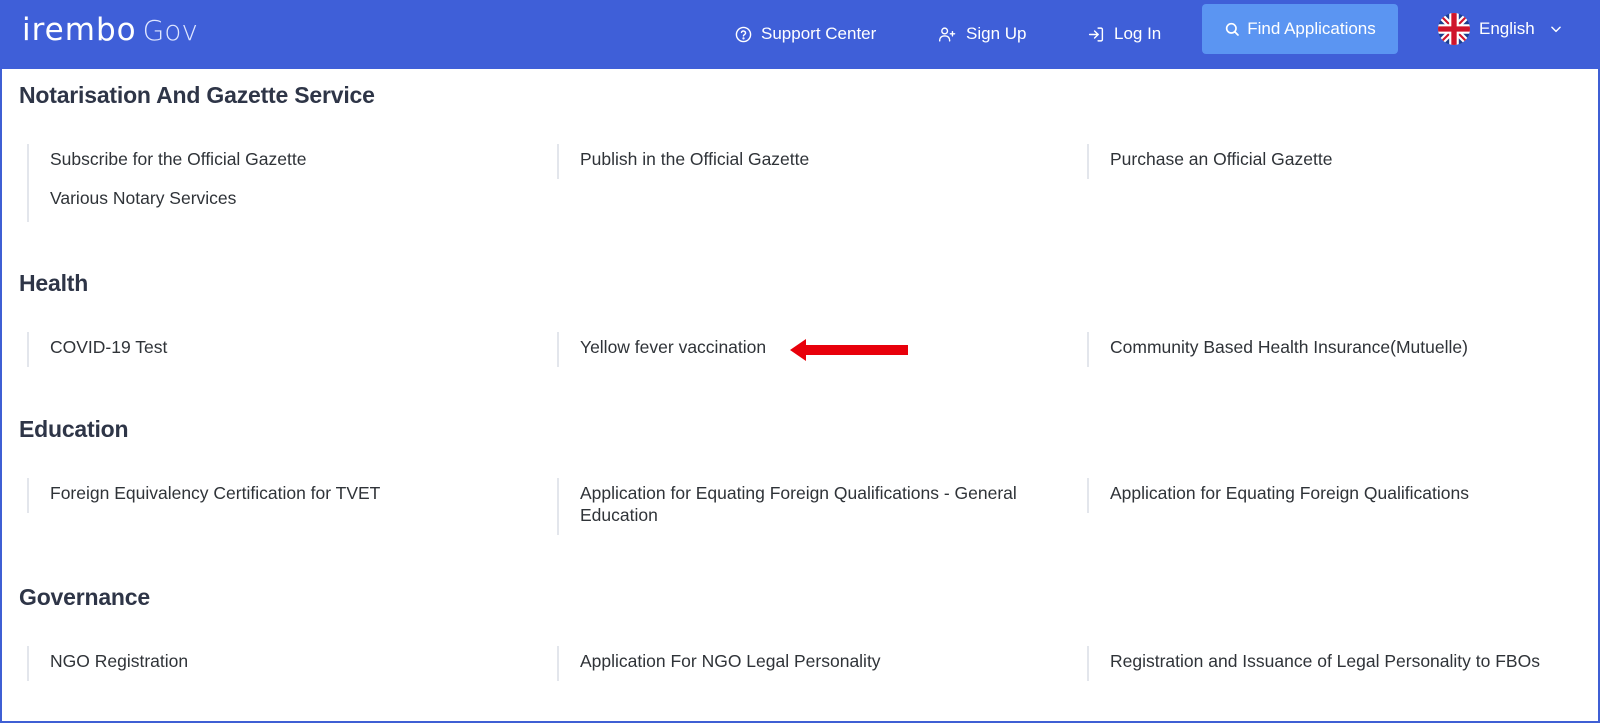 Image resolution: width=1600 pixels, height=723 pixels. Describe the element at coordinates (1337, 161) in the screenshot. I see `service-link-purchase-gazette: Purchase an Official Gazette` at that location.